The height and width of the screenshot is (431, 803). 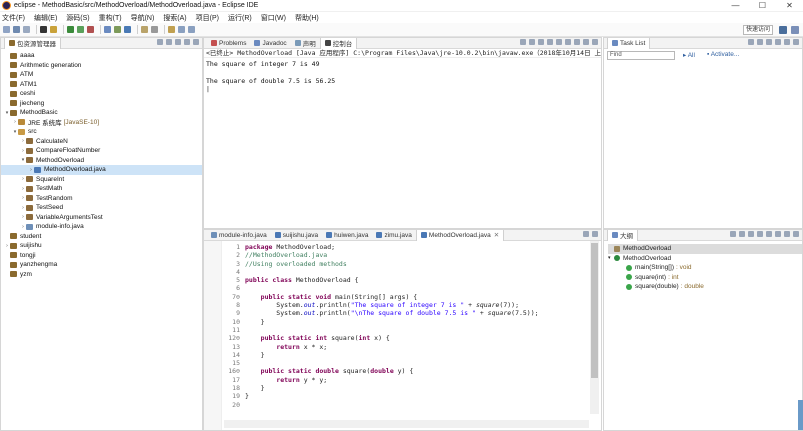 What do you see at coordinates (705, 278) in the screenshot?
I see `outline-item: square(int): int` at bounding box center [705, 278].